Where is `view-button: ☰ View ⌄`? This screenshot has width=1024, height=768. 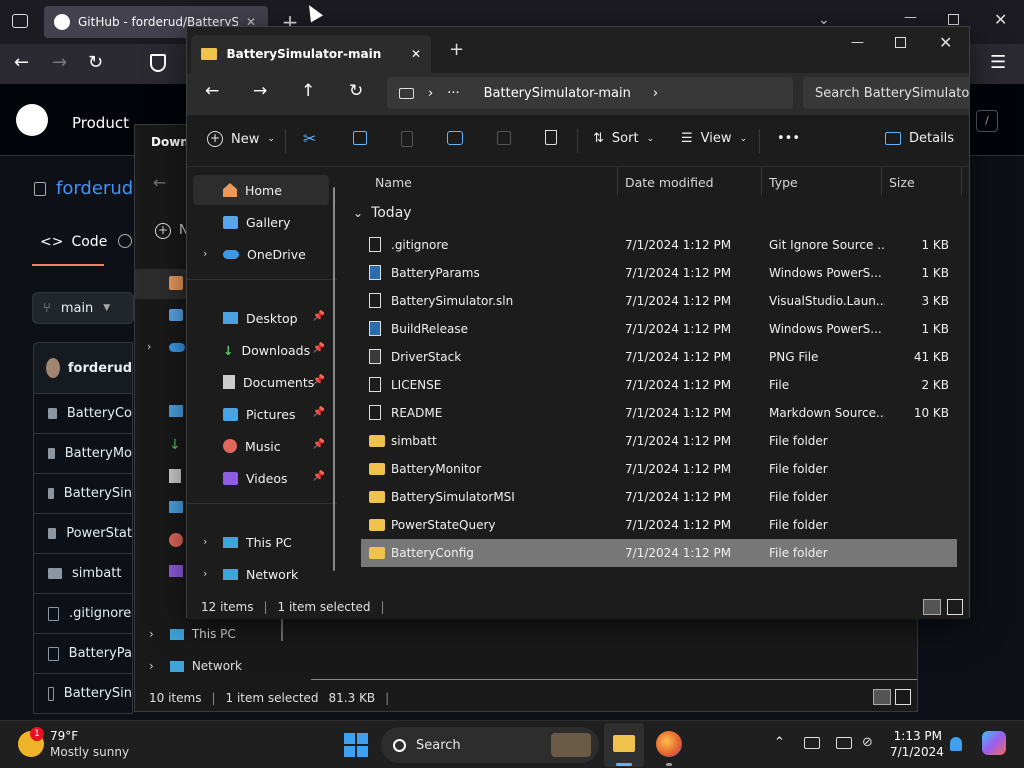
view-button: ☰ View ⌄ is located at coordinates (714, 138).